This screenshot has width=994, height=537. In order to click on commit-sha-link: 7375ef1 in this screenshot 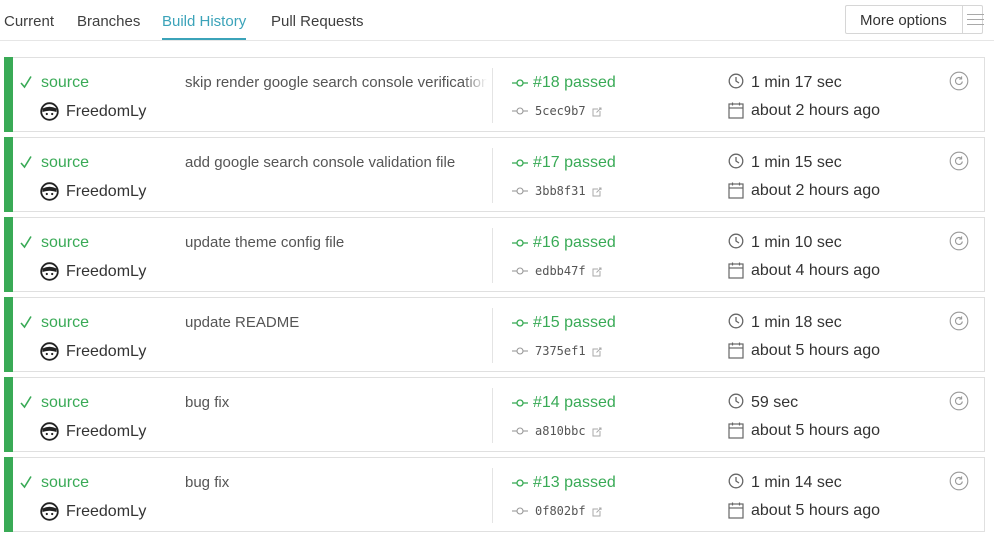, I will do `click(560, 351)`.